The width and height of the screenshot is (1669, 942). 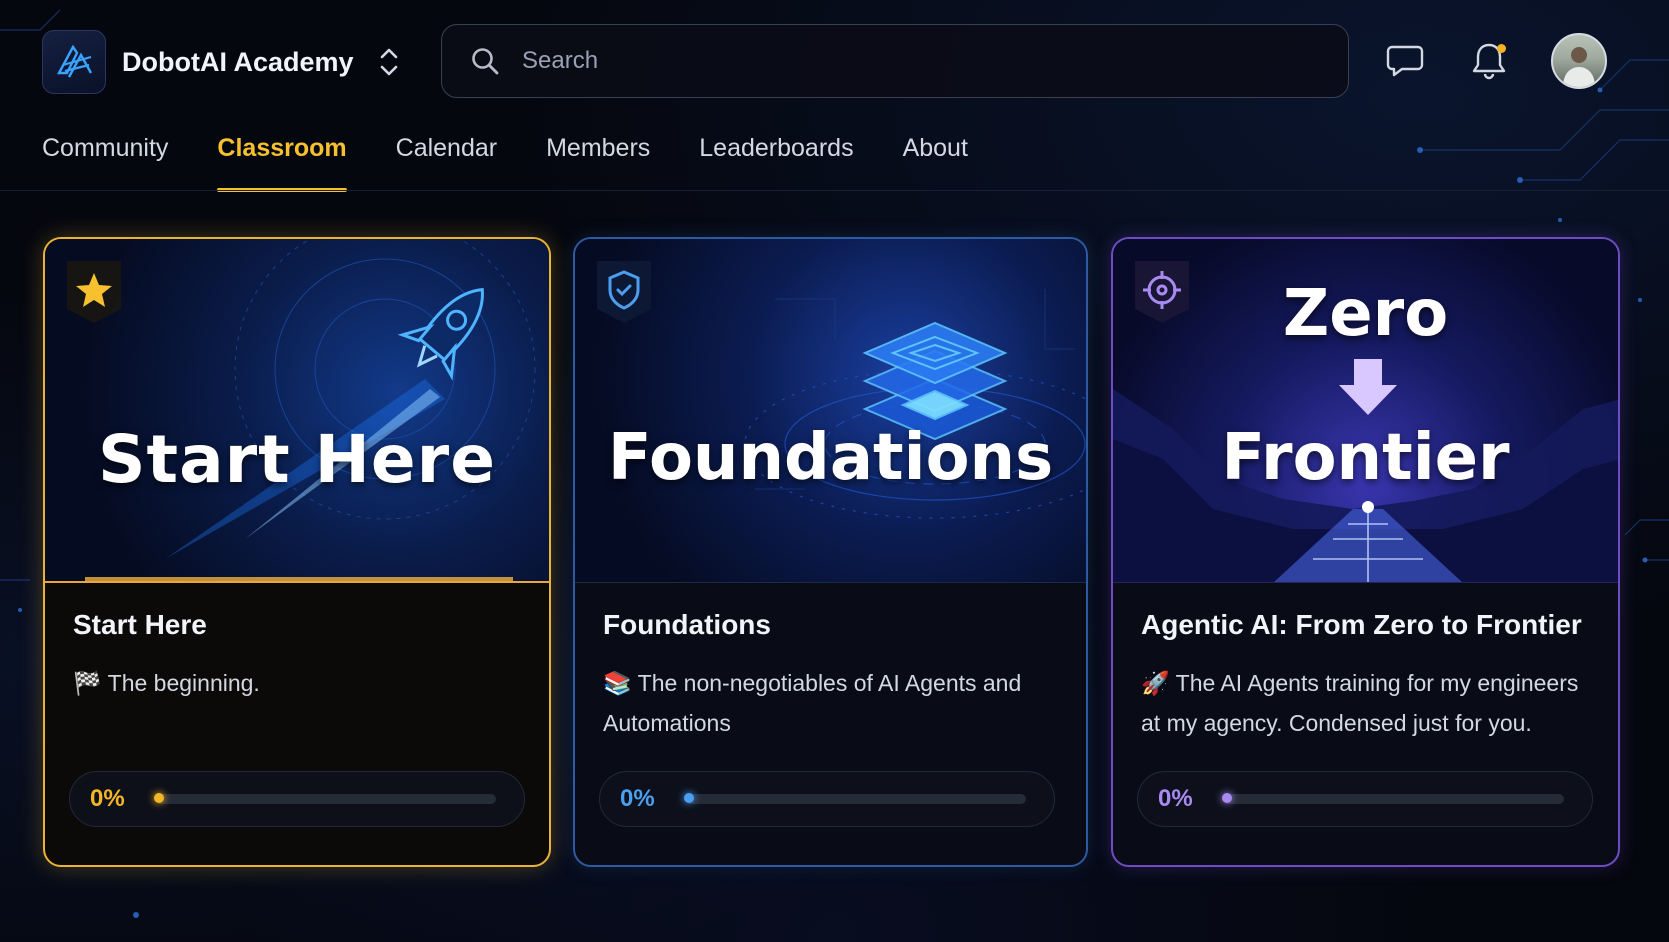 I want to click on tab-about: About, so click(x=935, y=160).